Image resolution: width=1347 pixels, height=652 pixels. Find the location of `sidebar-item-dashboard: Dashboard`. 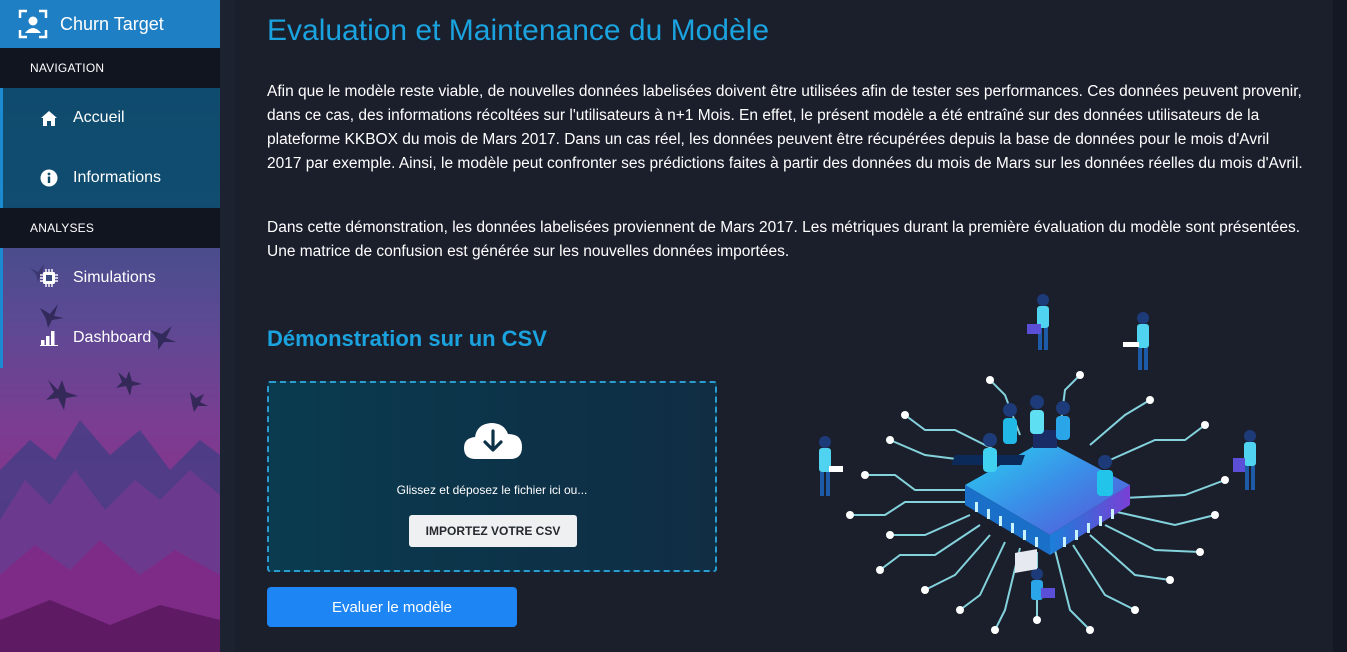

sidebar-item-dashboard: Dashboard is located at coordinates (111, 338).